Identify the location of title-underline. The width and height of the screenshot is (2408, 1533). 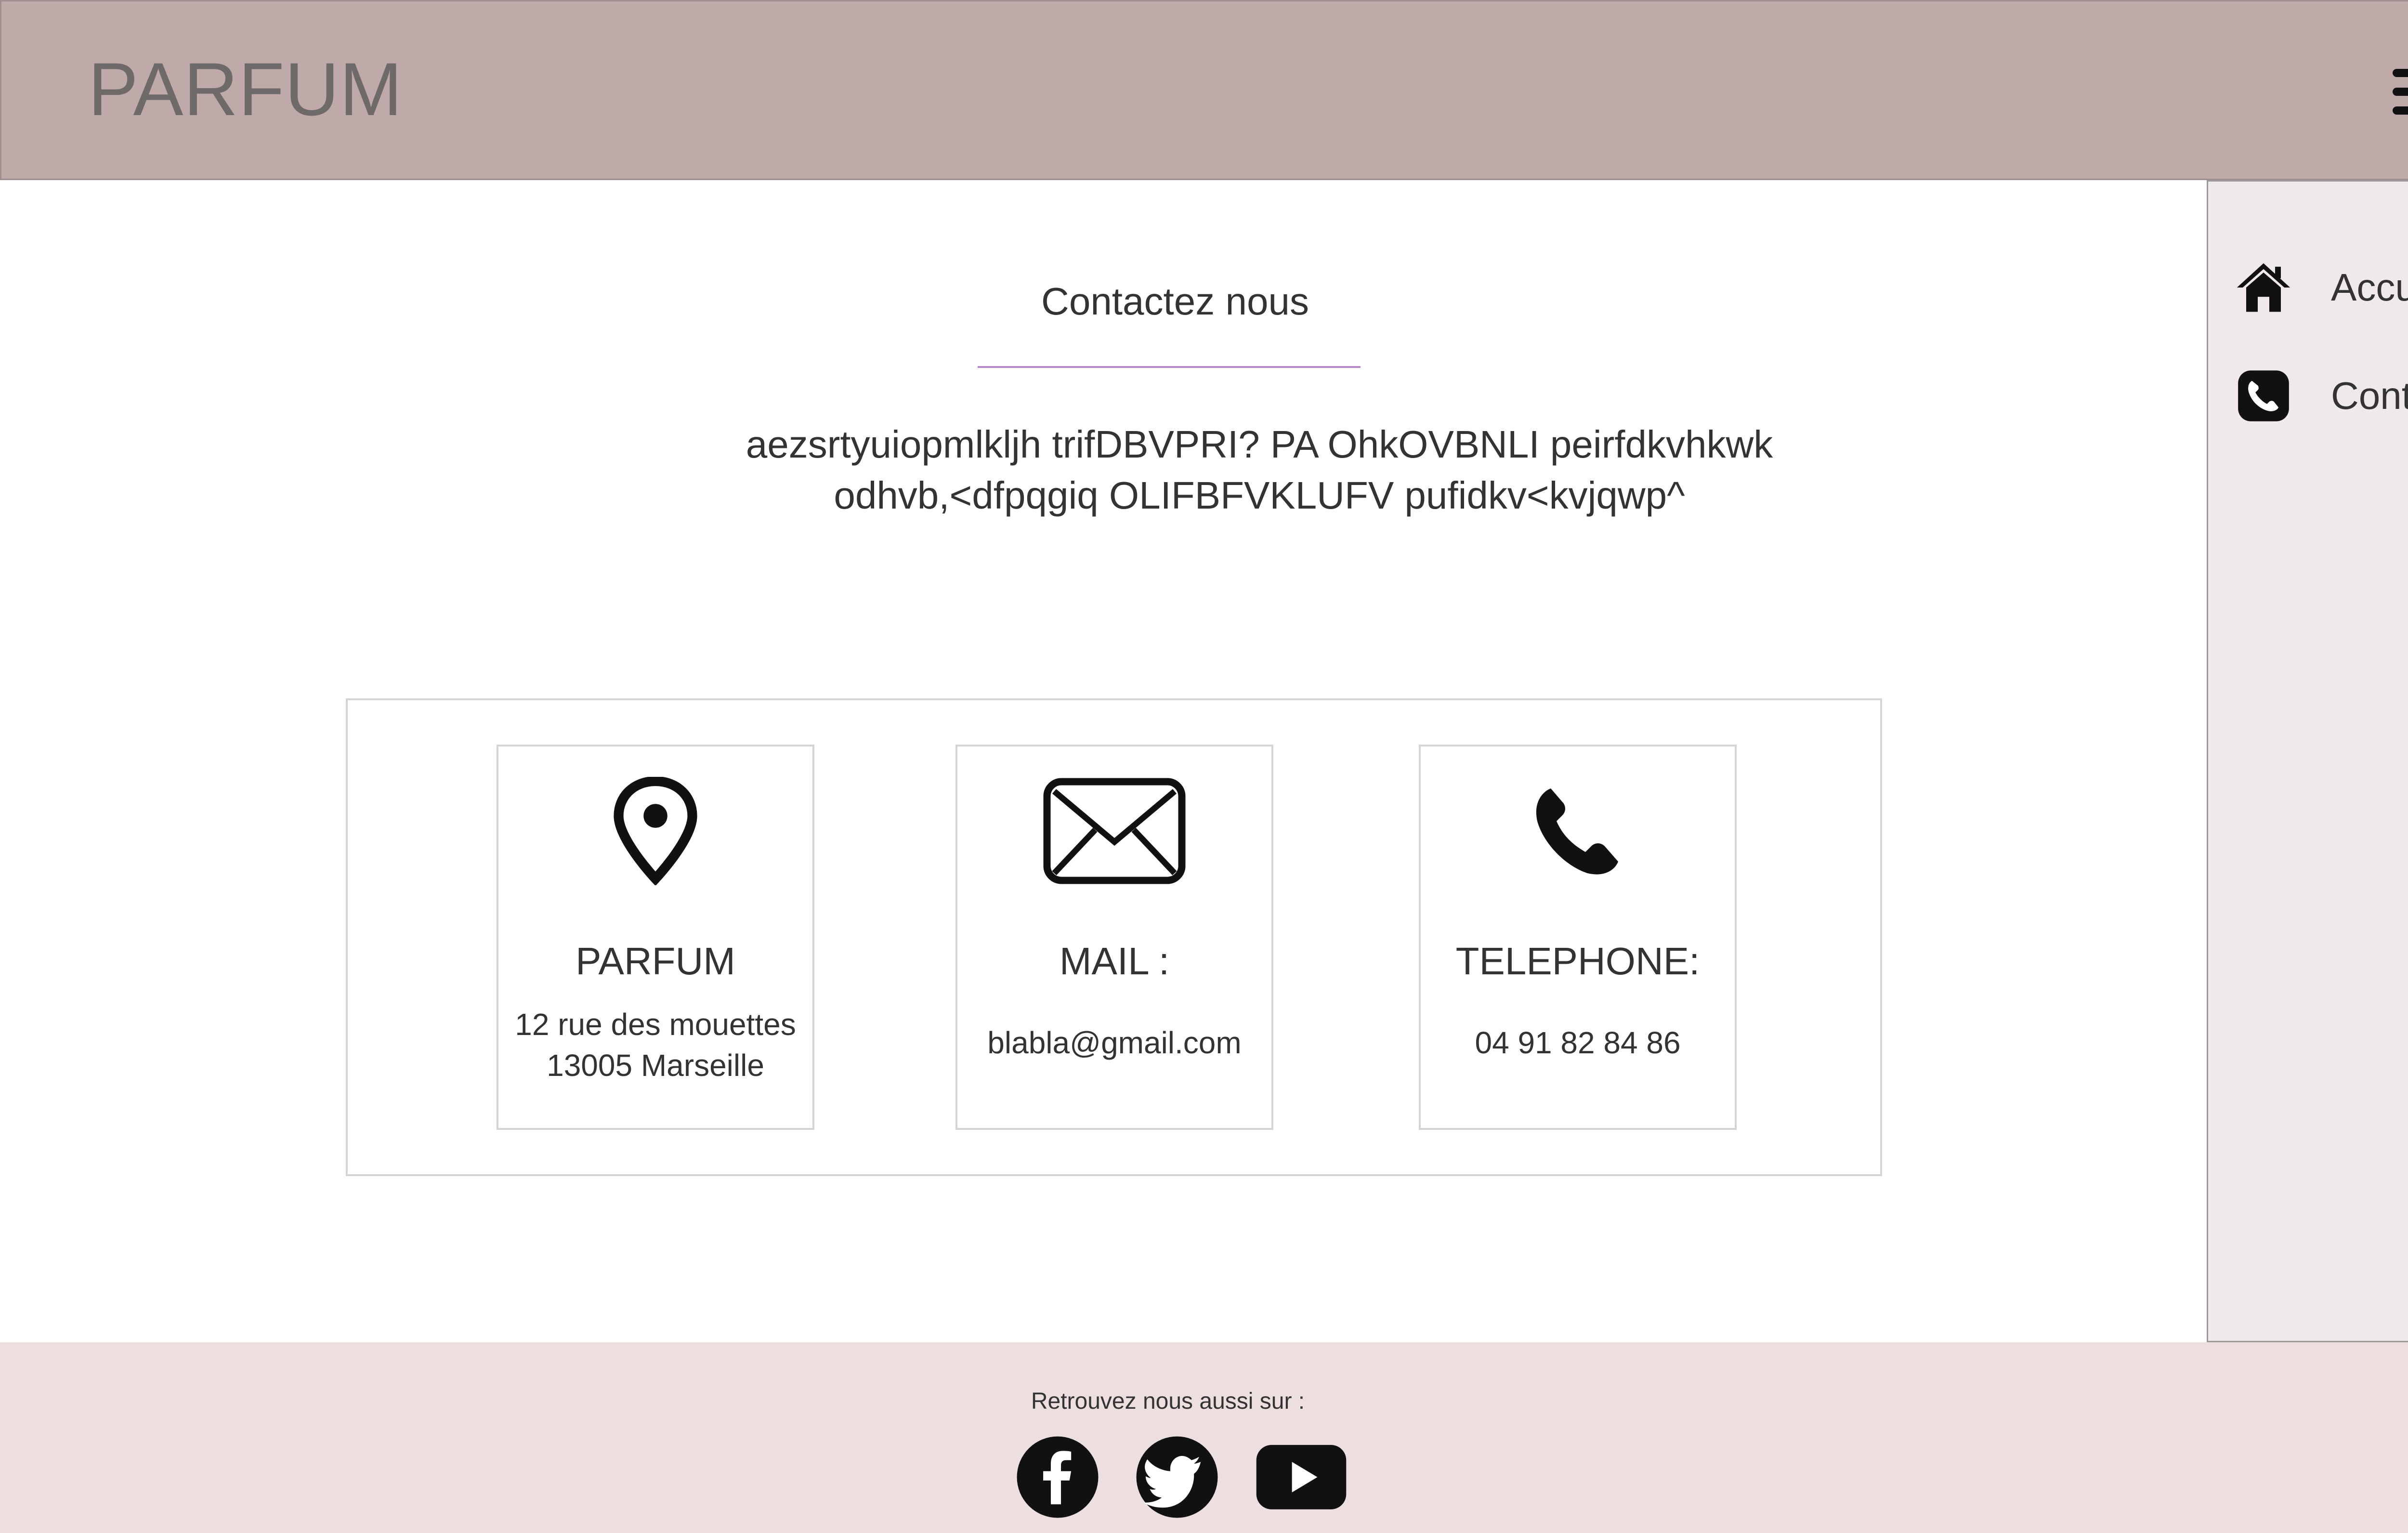
(1169, 367).